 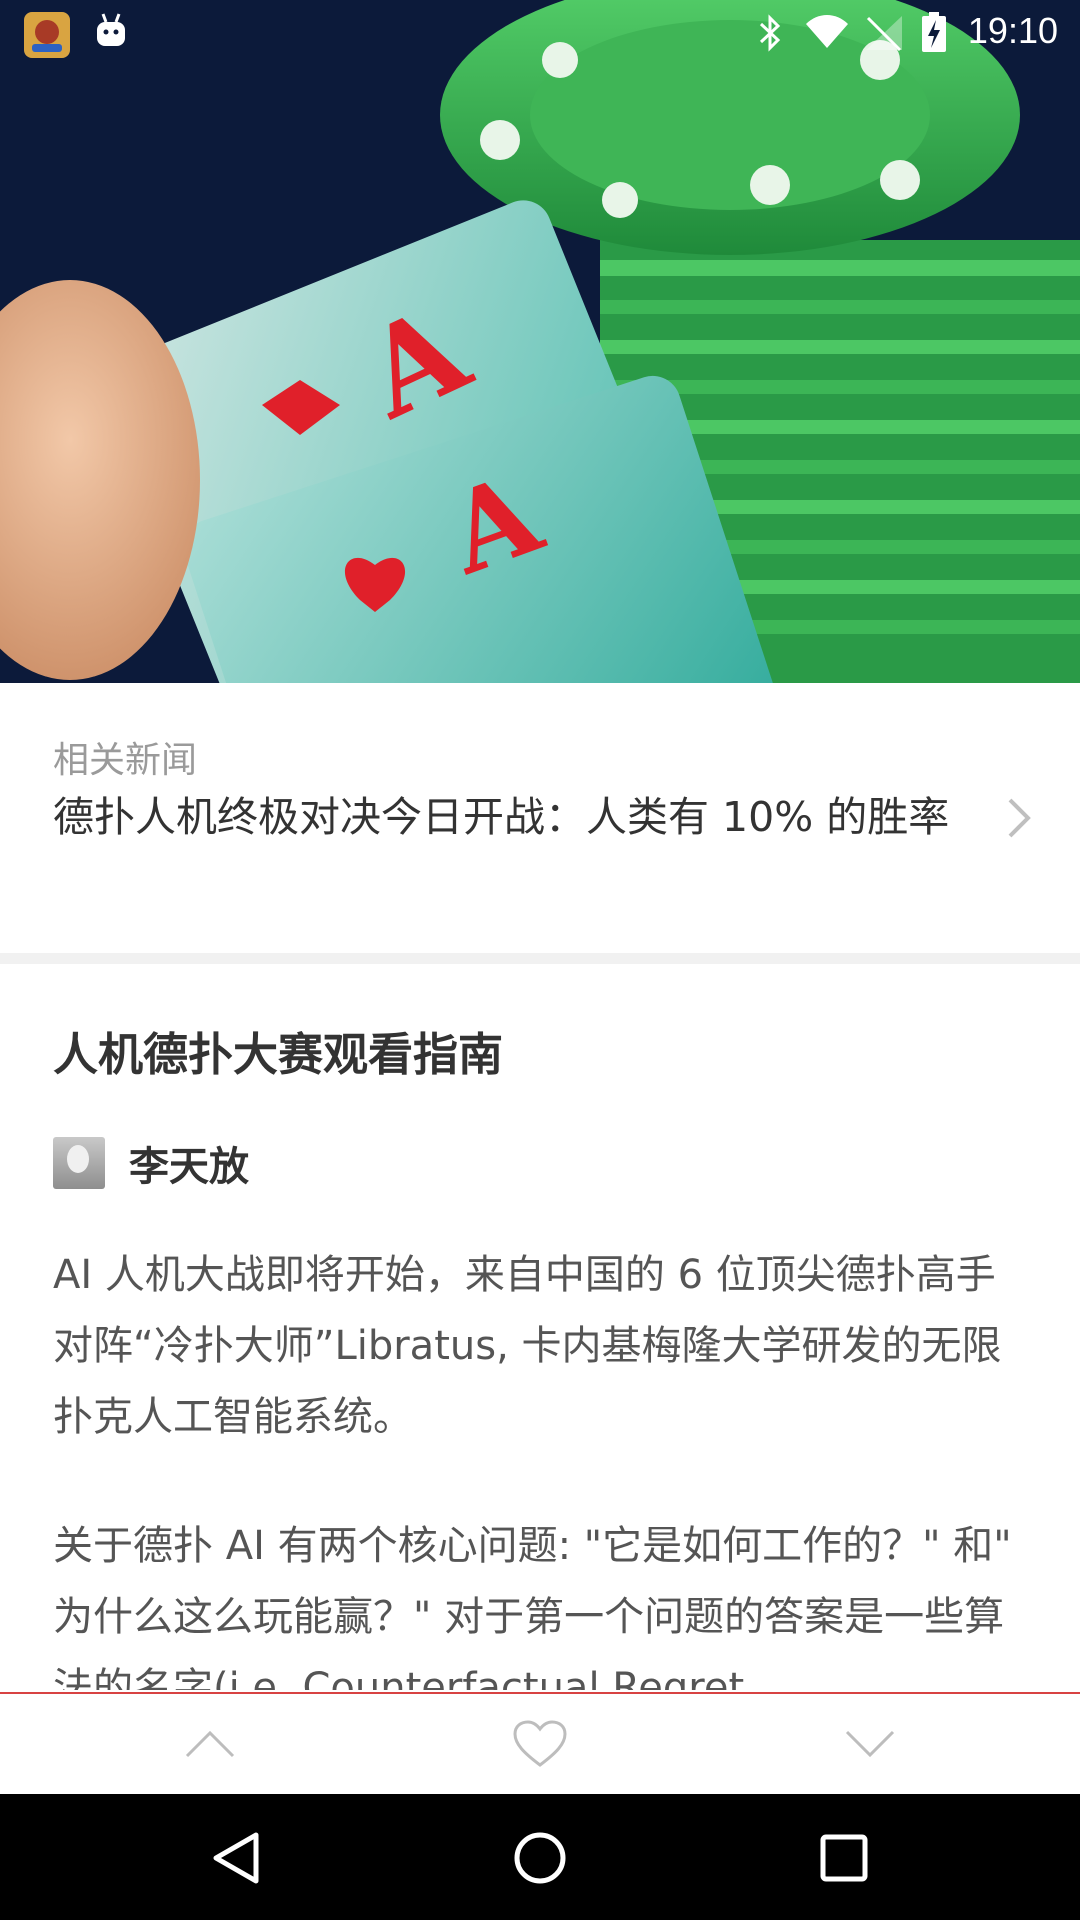 What do you see at coordinates (125, 760) in the screenshot?
I see `related-news-label: 相关新闻` at bounding box center [125, 760].